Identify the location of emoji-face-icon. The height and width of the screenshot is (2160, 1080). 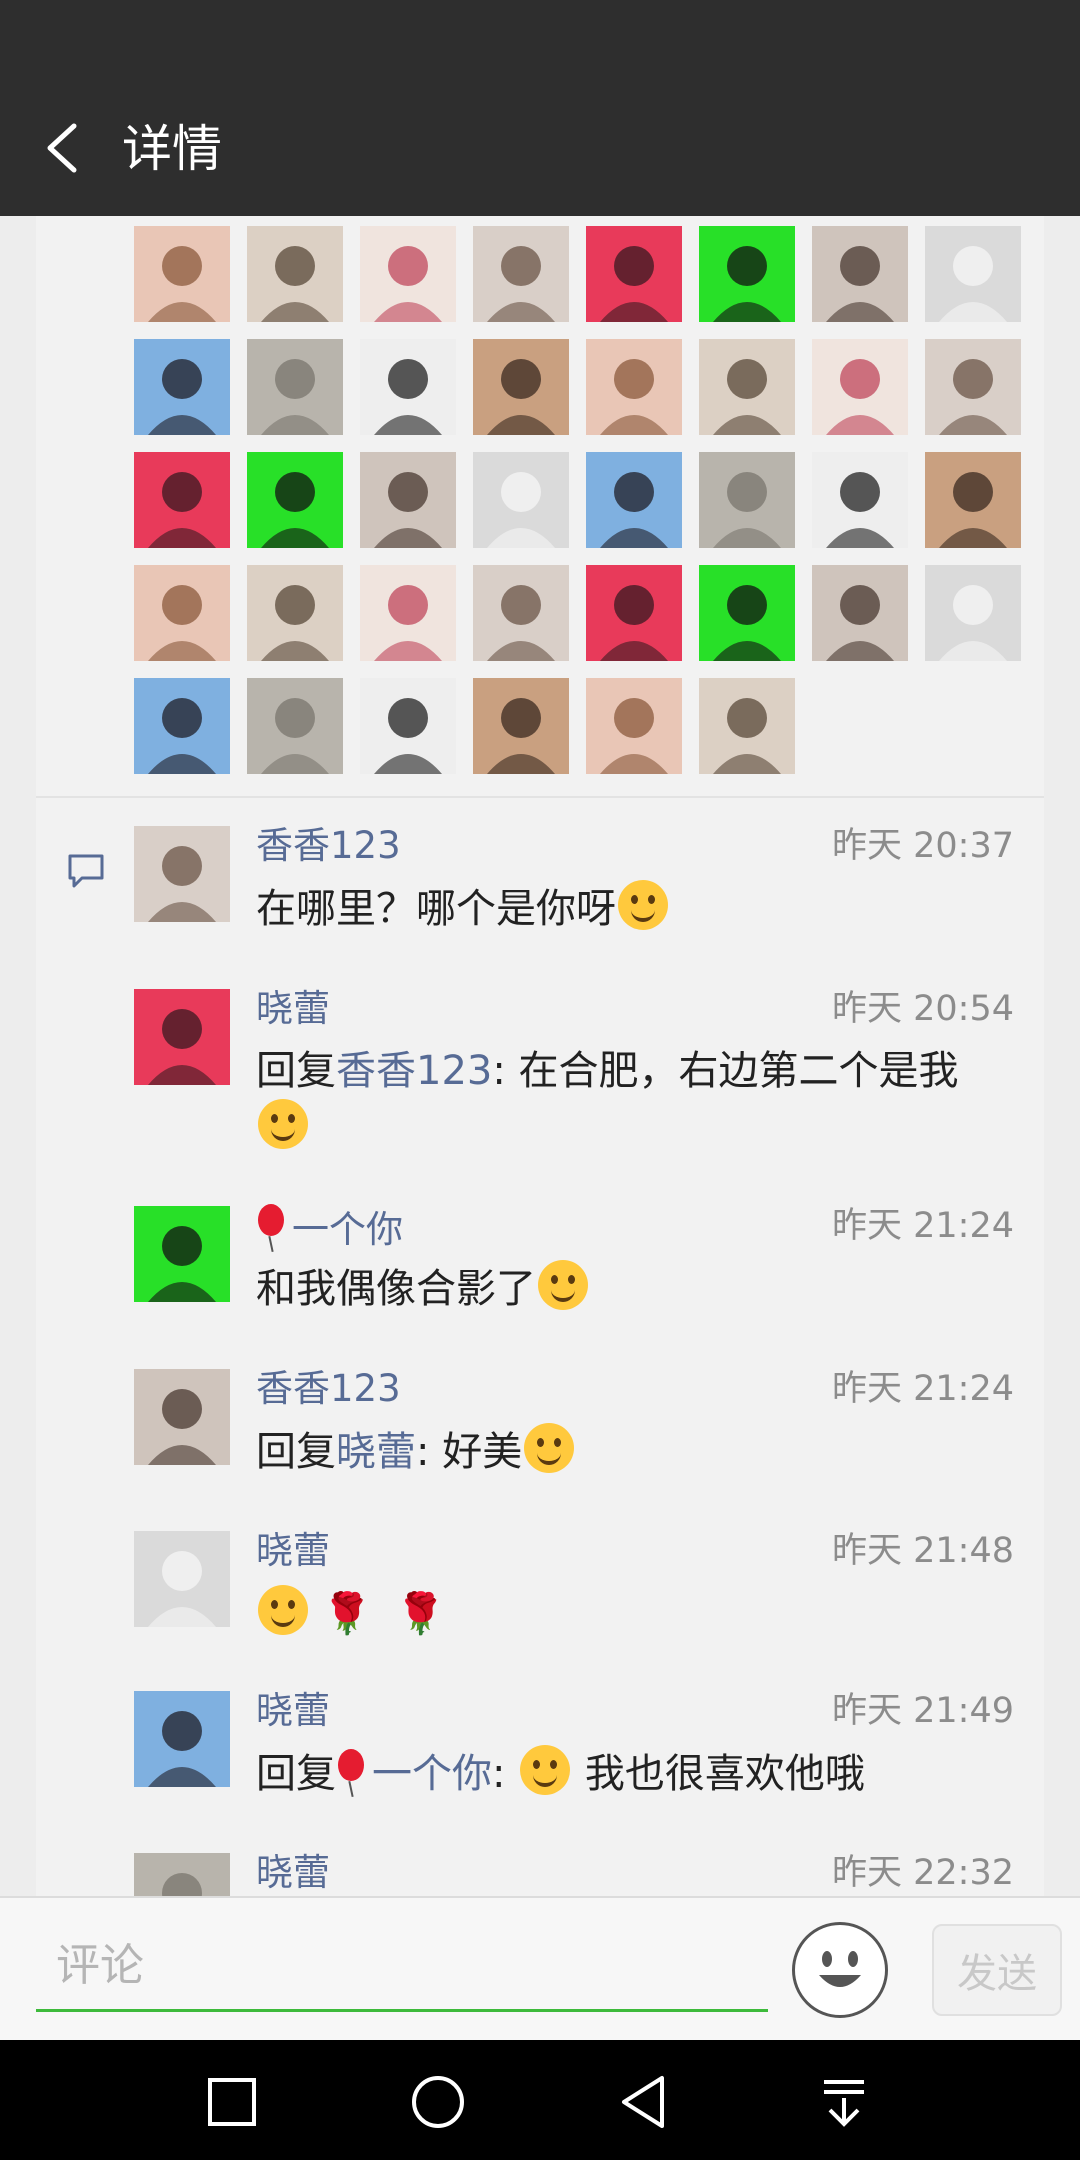
(840, 1970).